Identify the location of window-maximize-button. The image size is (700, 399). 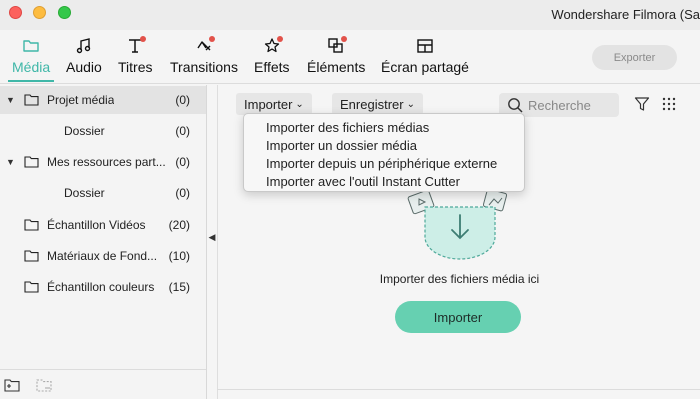
(64, 12).